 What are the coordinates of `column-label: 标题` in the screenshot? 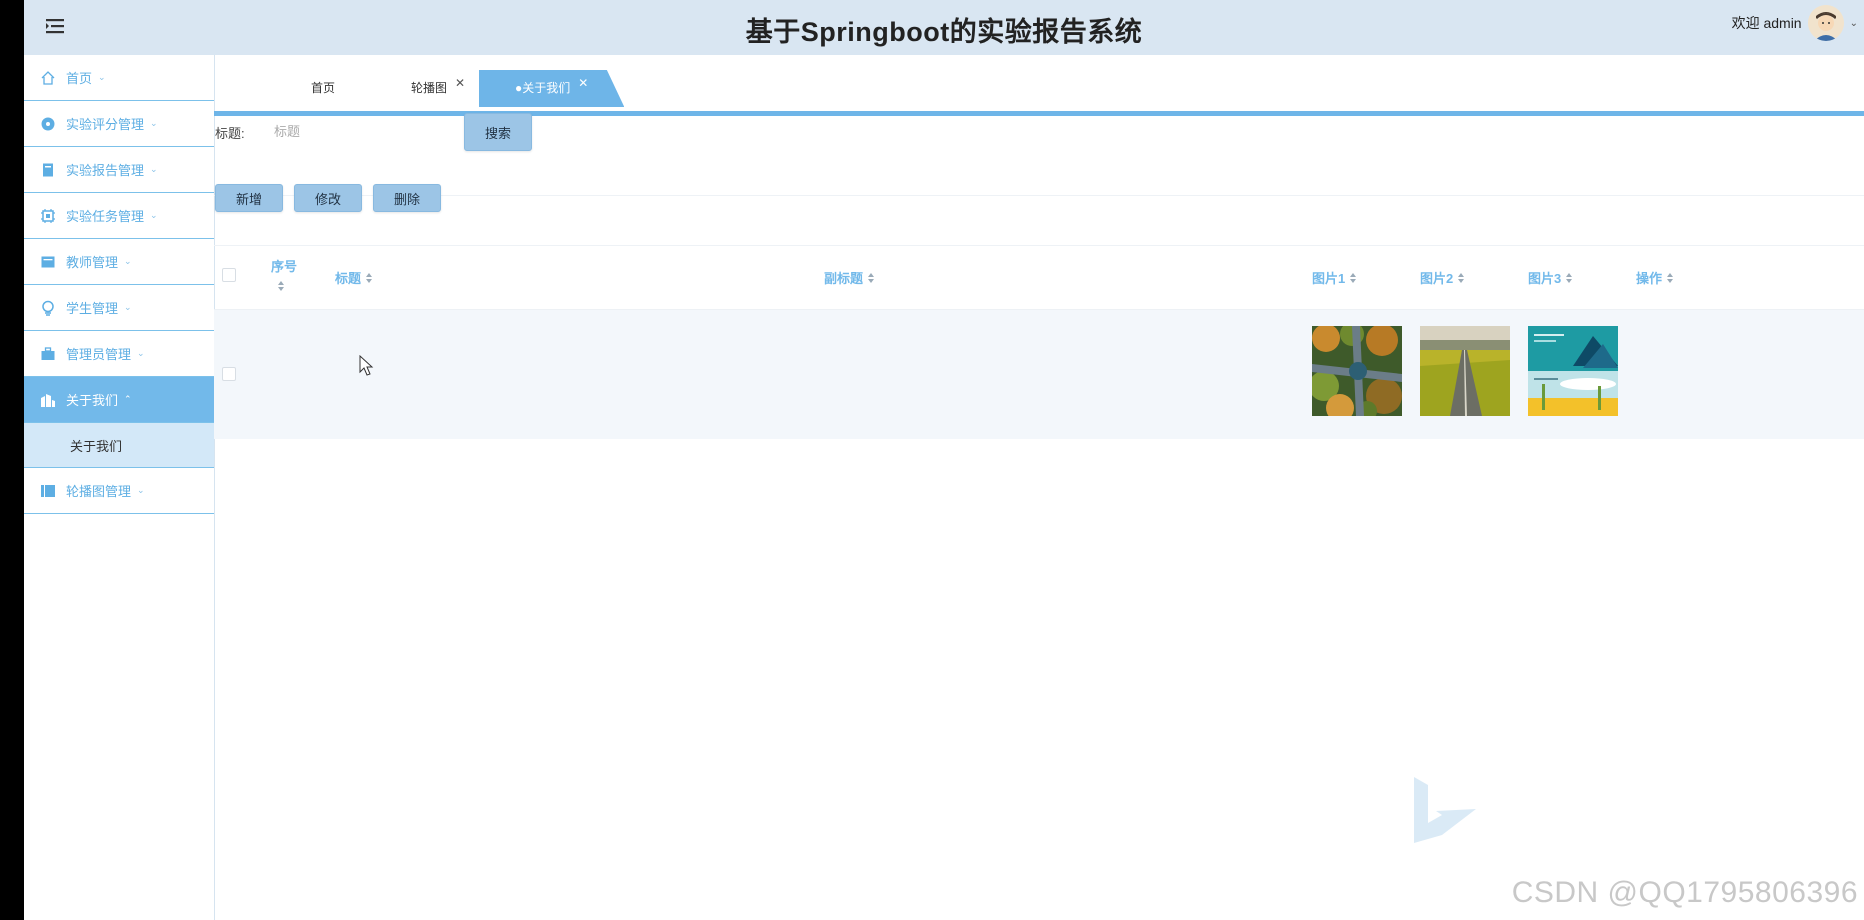 It's located at (348, 278).